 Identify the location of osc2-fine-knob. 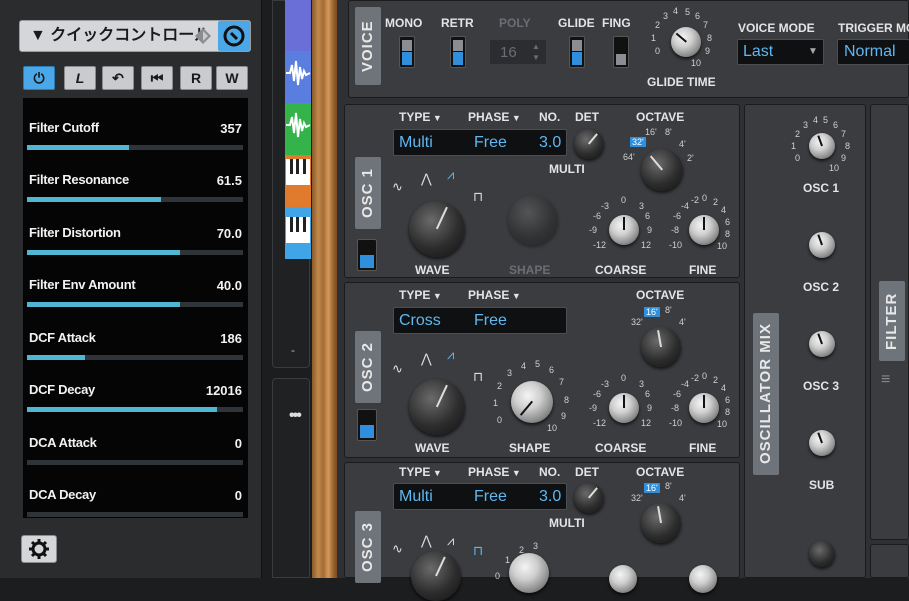
(704, 408).